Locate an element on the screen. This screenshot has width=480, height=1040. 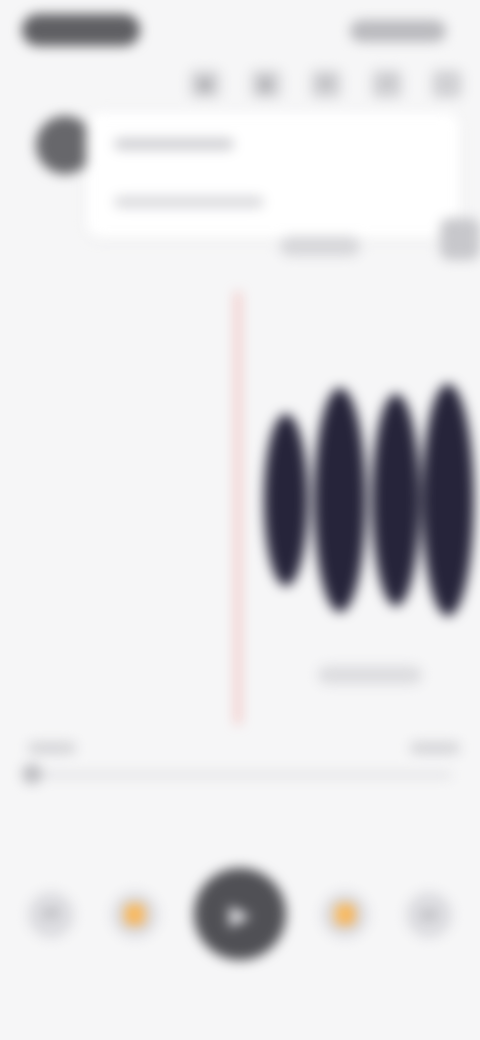
side-chip is located at coordinates (460, 239).